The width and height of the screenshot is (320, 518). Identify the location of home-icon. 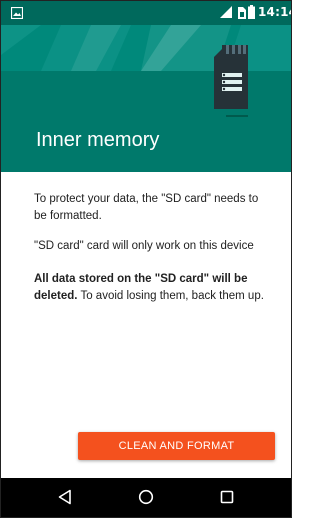
(146, 499).